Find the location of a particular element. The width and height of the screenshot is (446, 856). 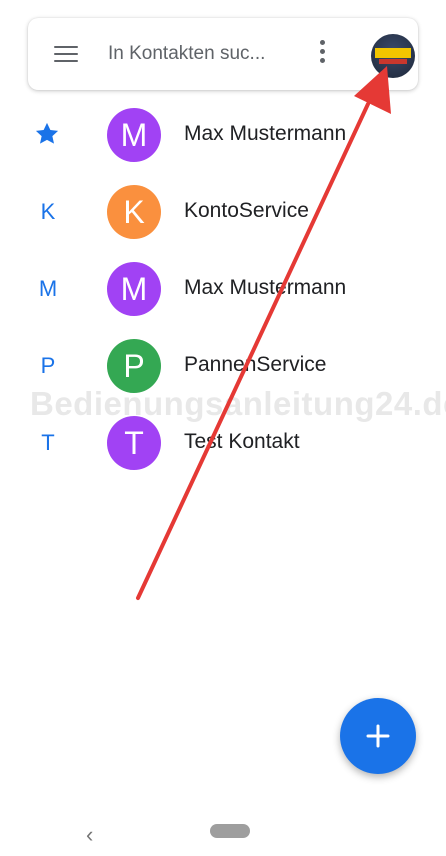

menu-icon is located at coordinates (66, 54).